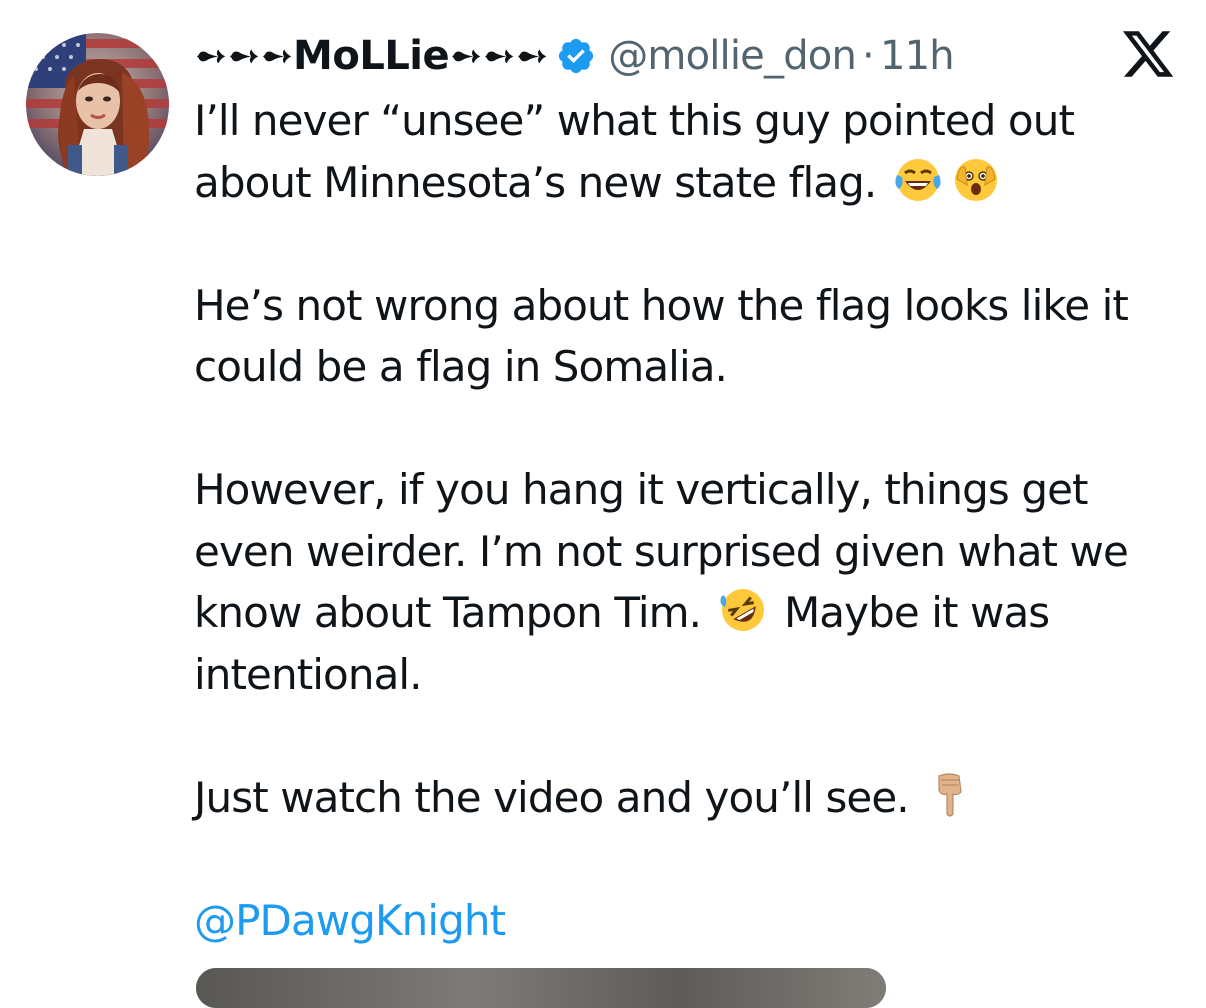 This screenshot has height=1008, width=1206. I want to click on tweet-header: ➻➻➻MoLLie➻➻➻ @mollie_don · 11h, so click(574, 56).